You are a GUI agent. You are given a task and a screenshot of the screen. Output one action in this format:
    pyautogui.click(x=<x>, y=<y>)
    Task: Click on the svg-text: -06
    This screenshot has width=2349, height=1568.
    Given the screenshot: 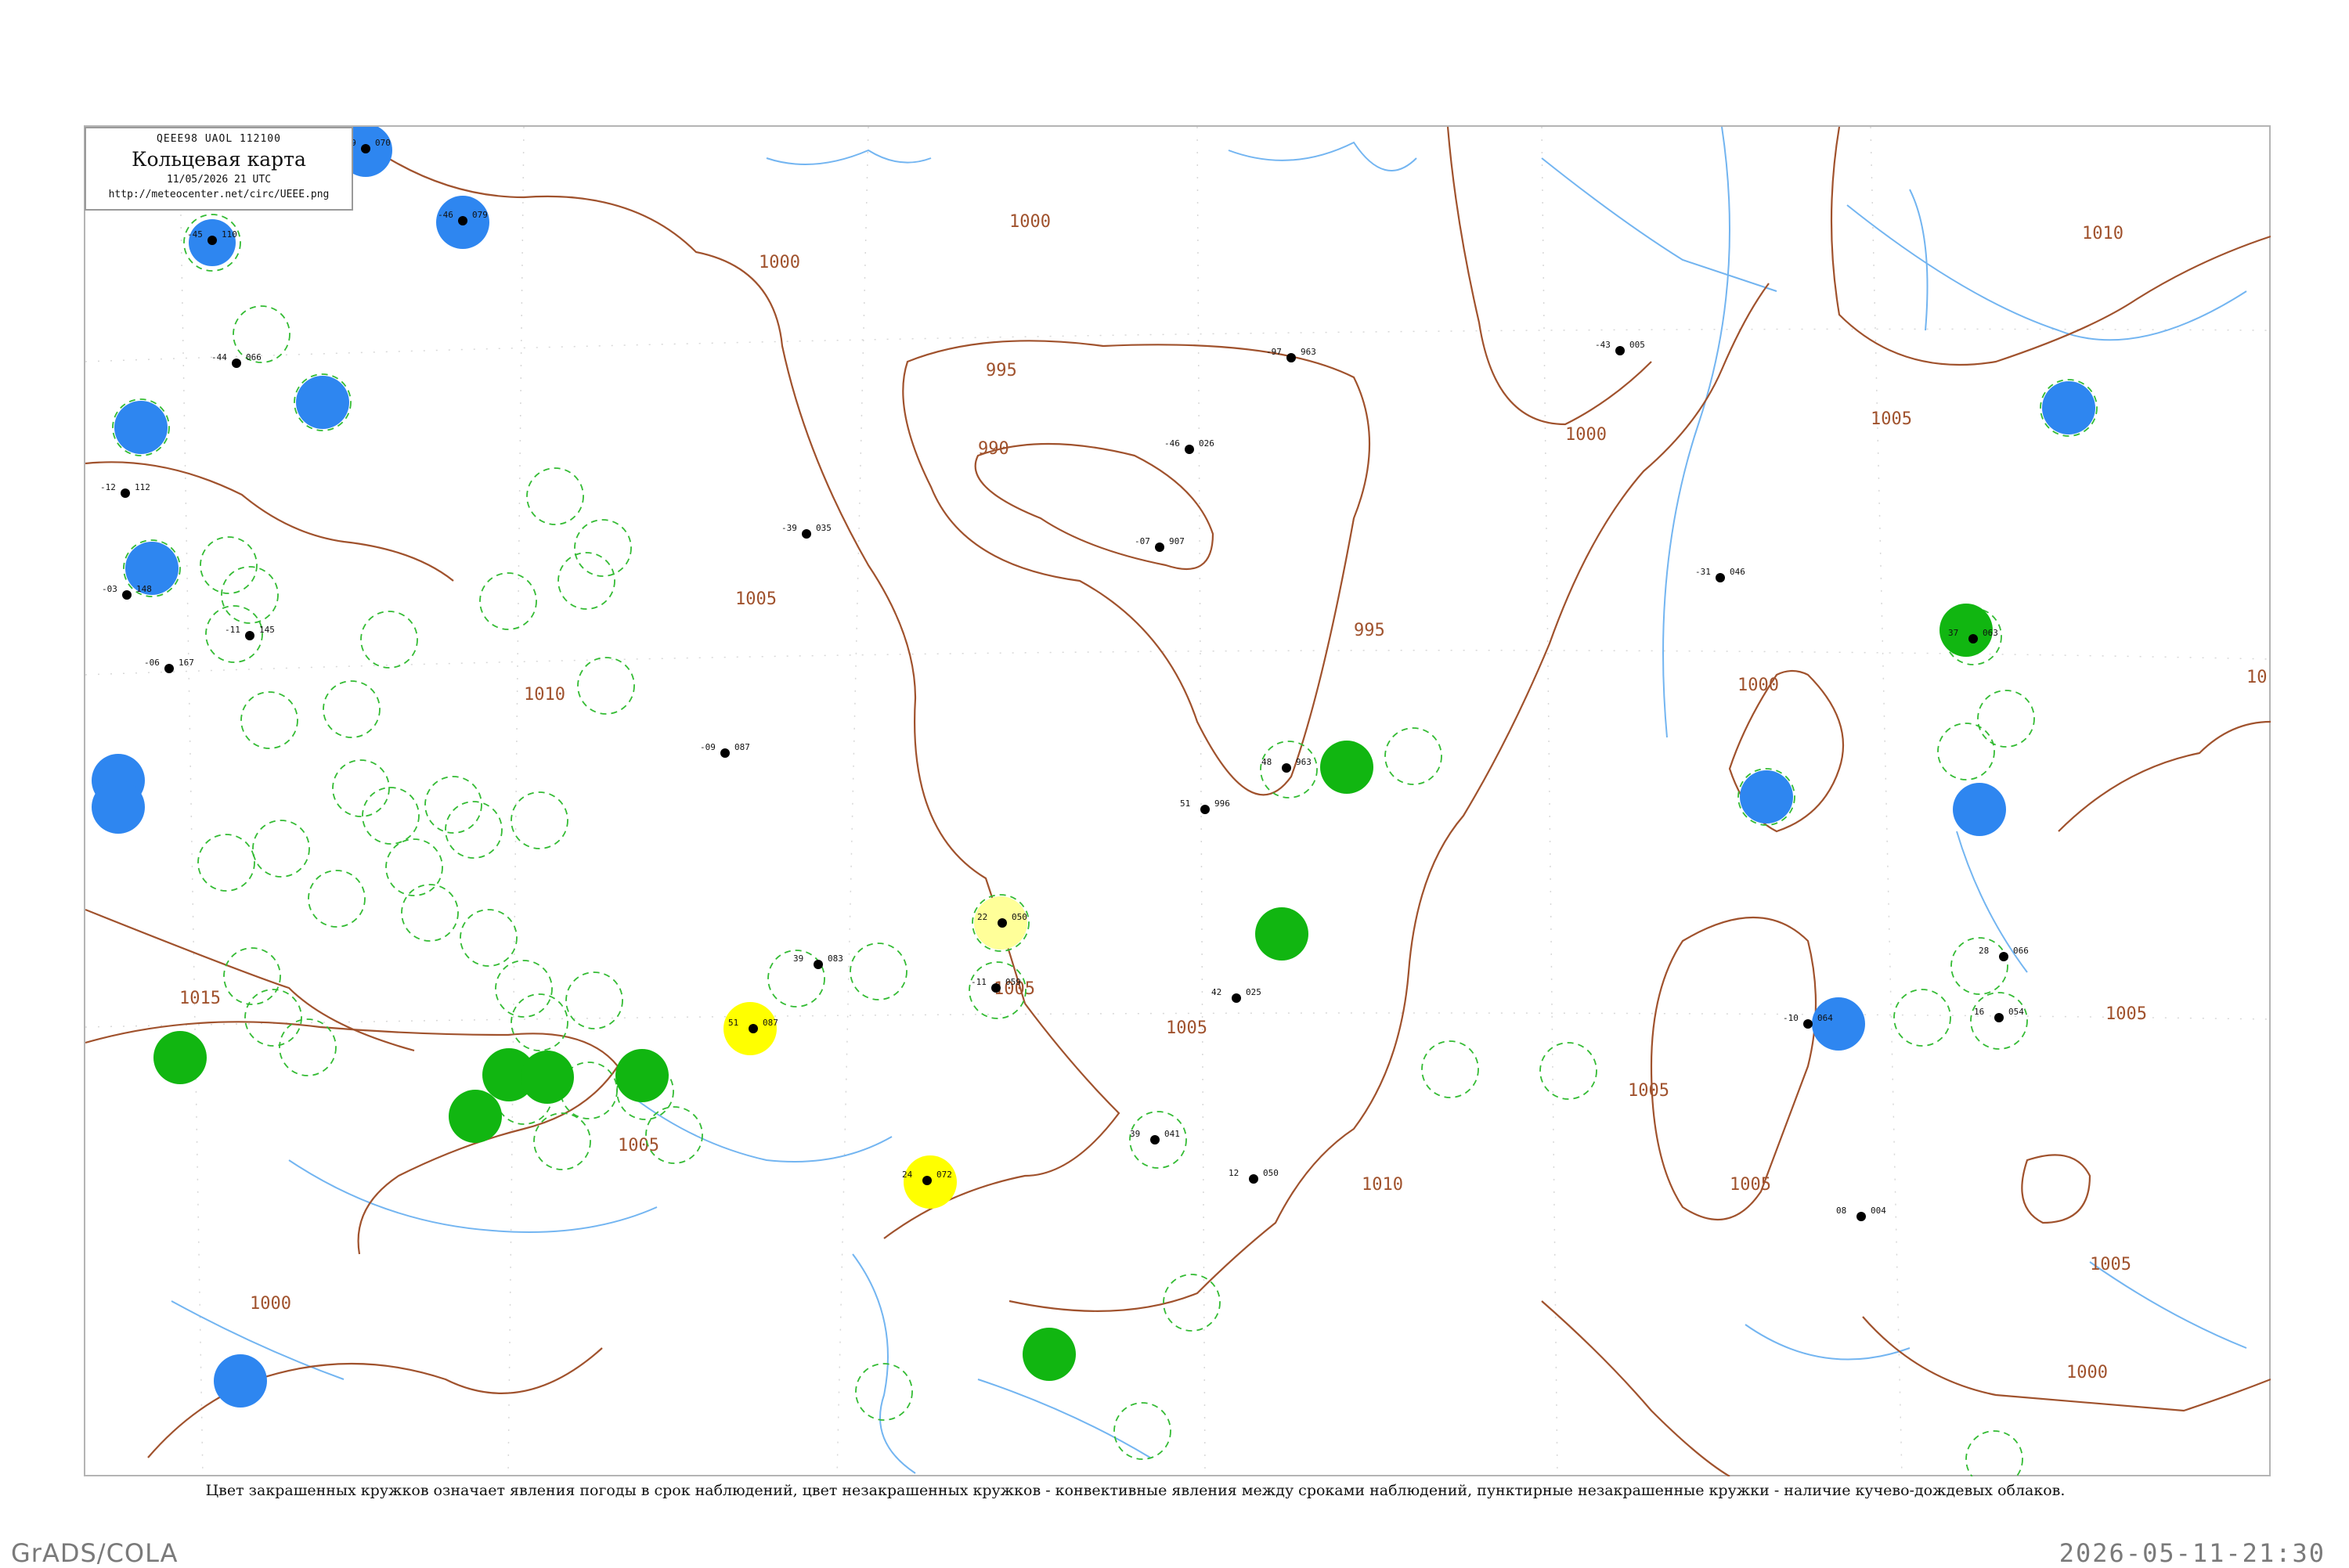 What is the action you would take?
    pyautogui.click(x=152, y=663)
    